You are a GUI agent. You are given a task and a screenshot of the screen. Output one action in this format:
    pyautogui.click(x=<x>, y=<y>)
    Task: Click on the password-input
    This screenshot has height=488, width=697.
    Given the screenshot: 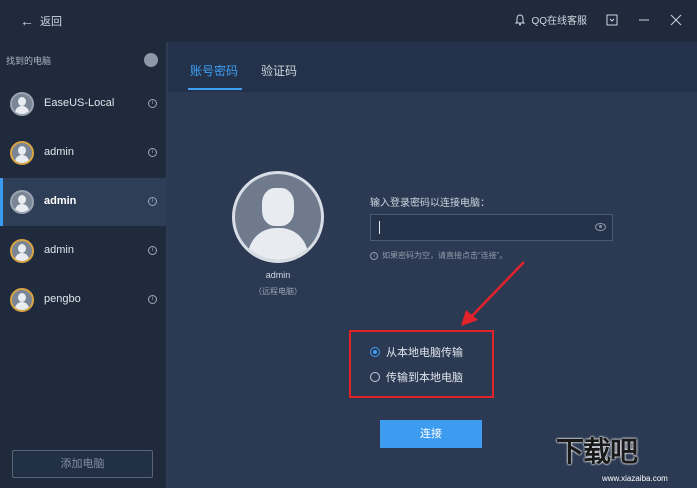 What is the action you would take?
    pyautogui.click(x=491, y=227)
    